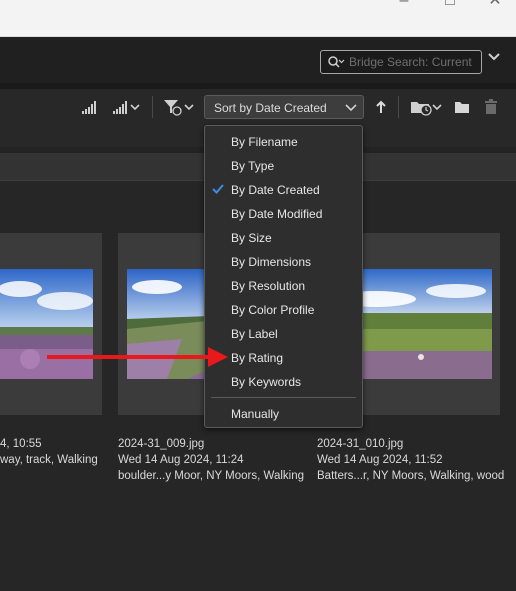  What do you see at coordinates (495, 6) in the screenshot?
I see `close-icon: ✕` at bounding box center [495, 6].